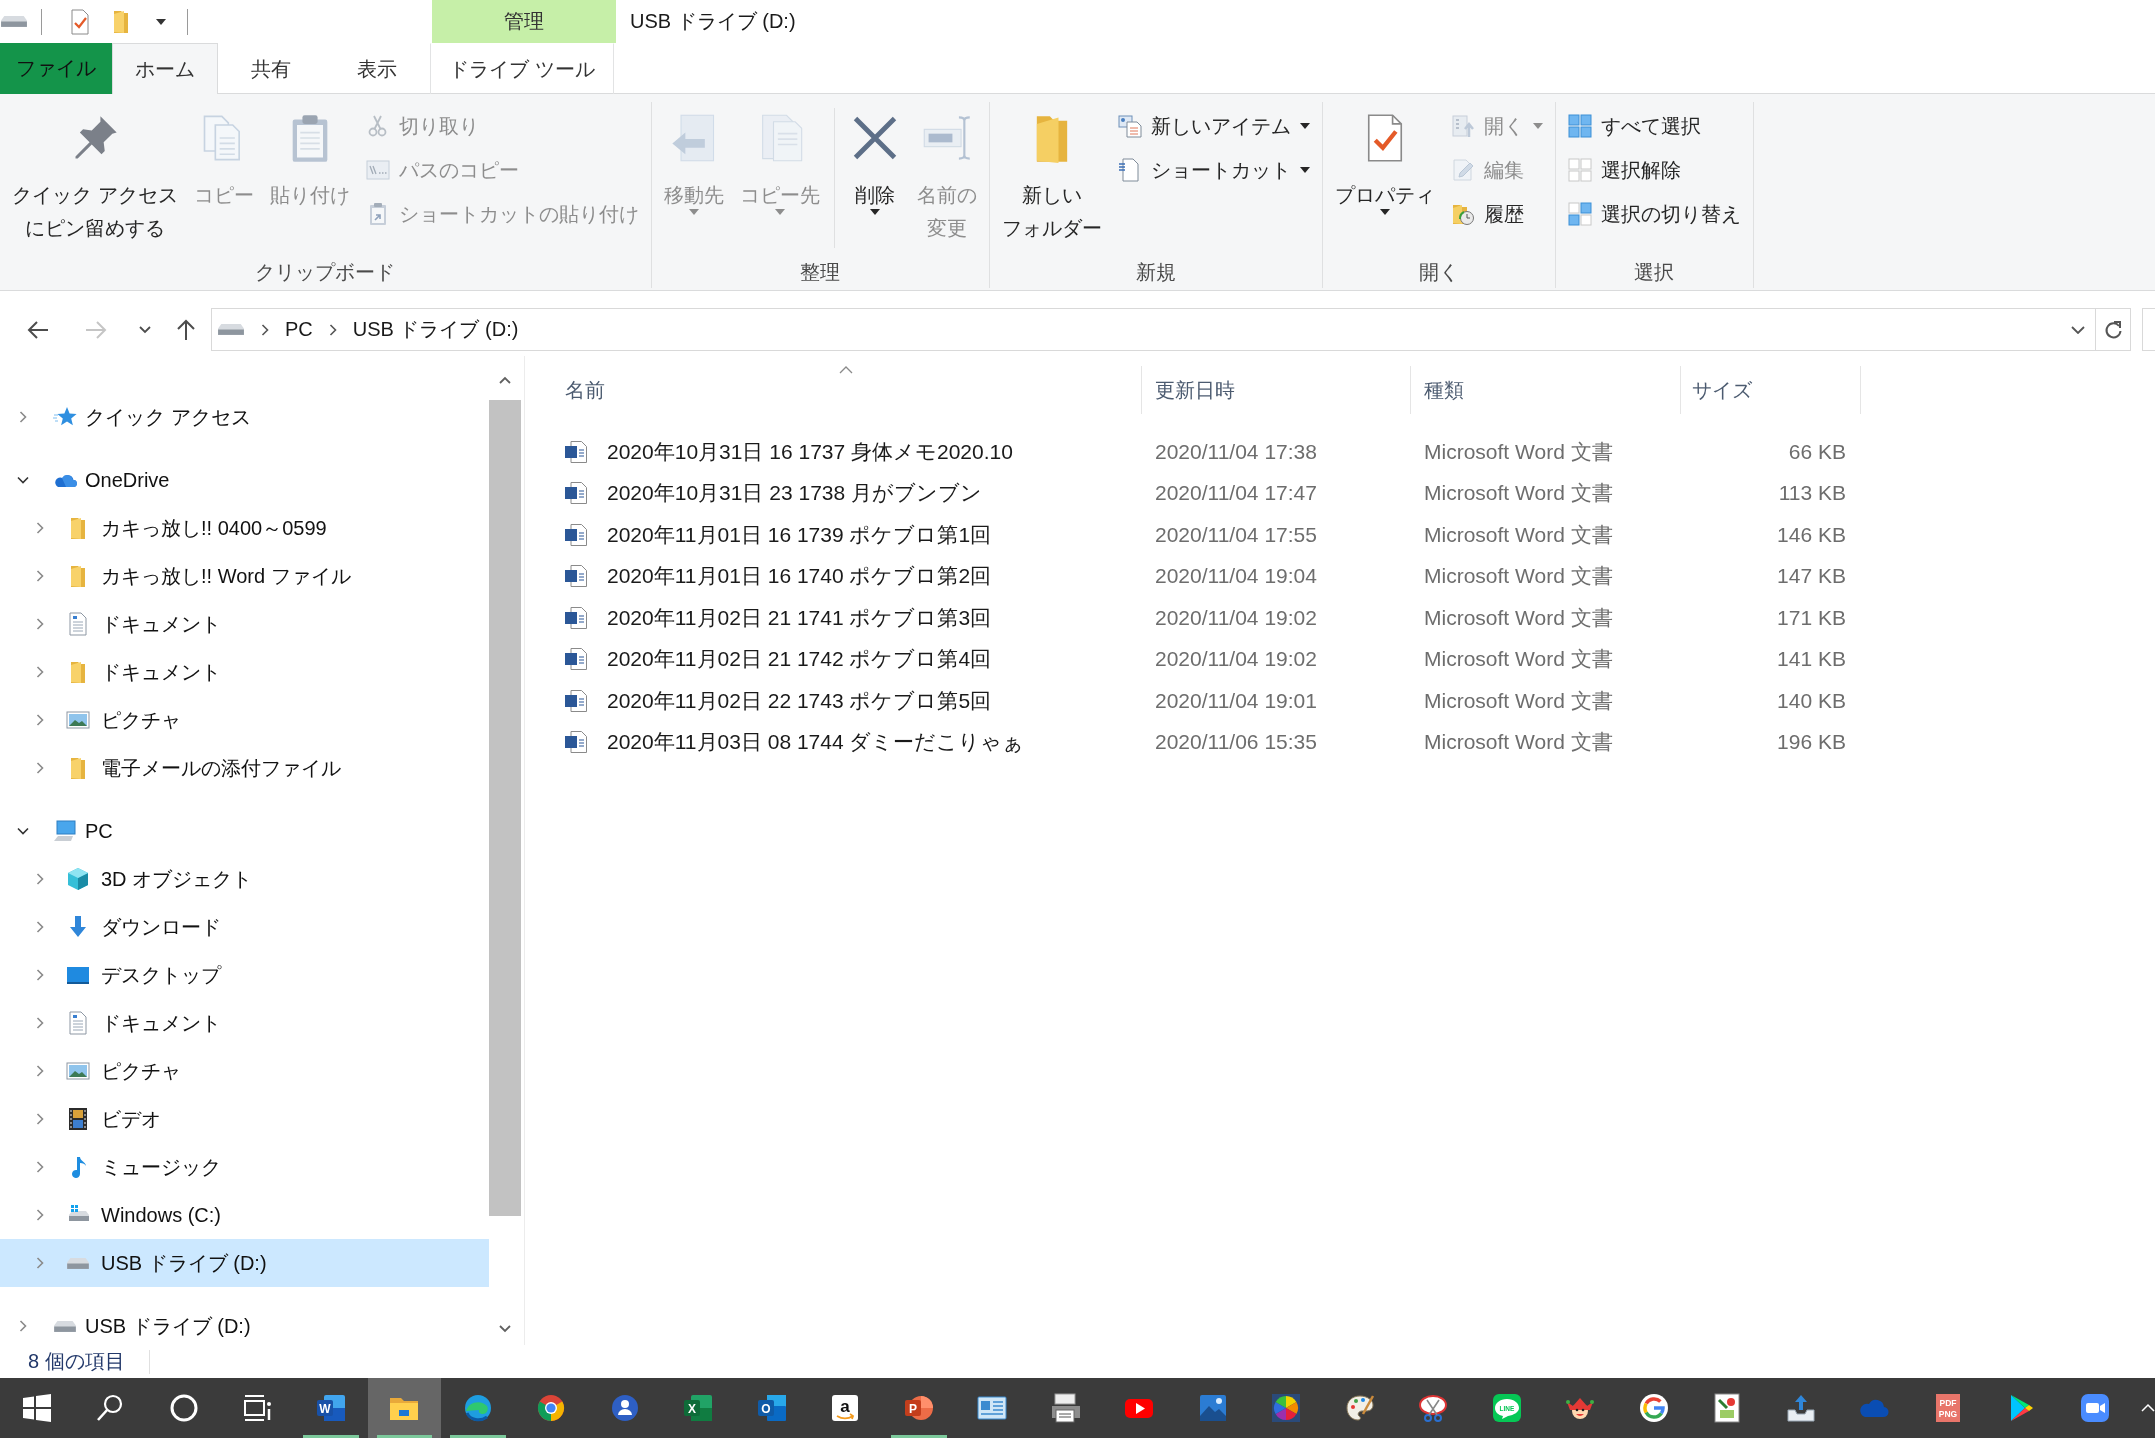 This screenshot has width=2155, height=1438. I want to click on file-row: 2020年11月02日 21 1742 ポケブロ第4回 2020/11/04 19:02 Microsoft Word 文書 141 KB, so click(1354, 659).